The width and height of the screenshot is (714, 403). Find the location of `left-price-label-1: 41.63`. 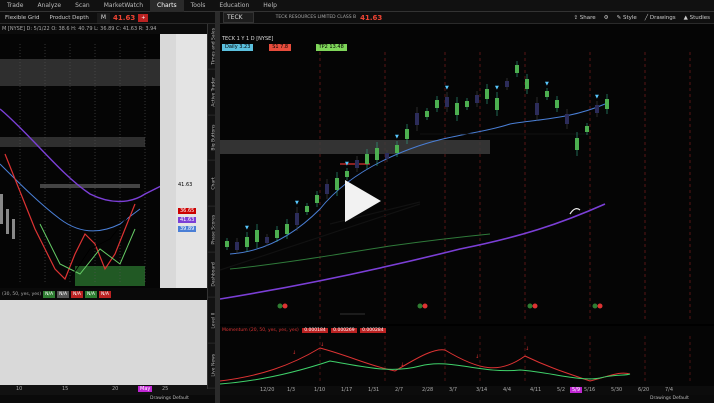

left-price-label-1: 41.63 is located at coordinates (185, 185).